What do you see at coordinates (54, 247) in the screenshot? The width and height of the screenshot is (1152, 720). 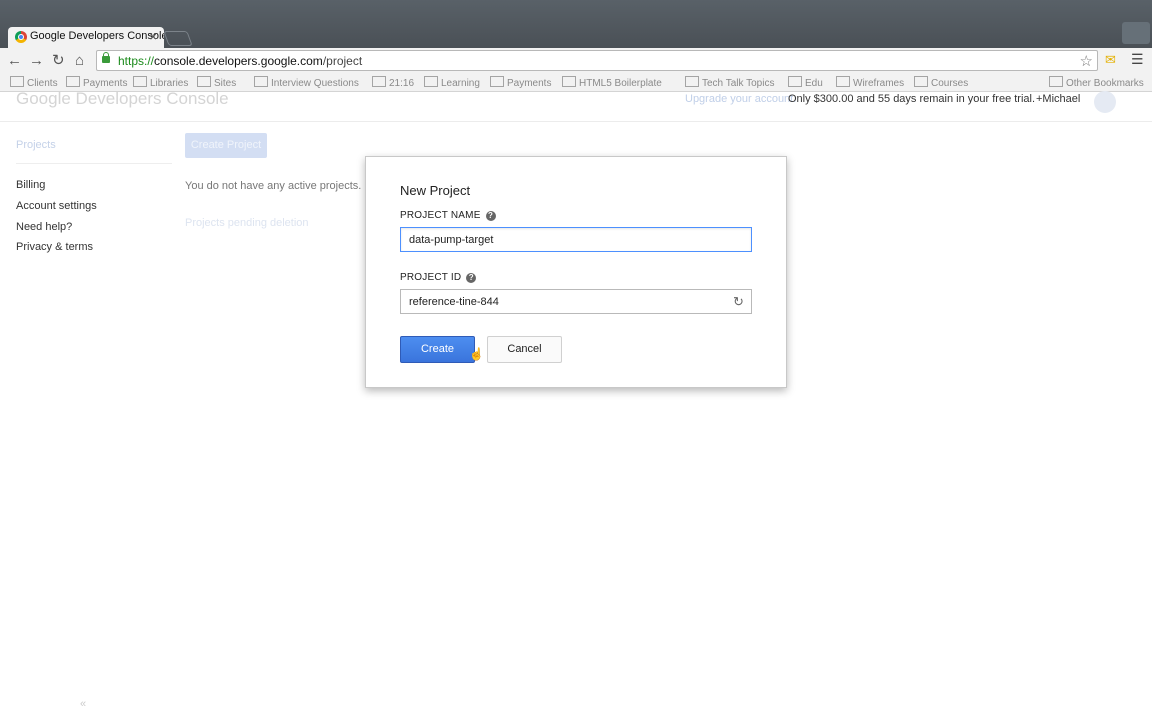 I see `sidebar-item-privacy-terms: Privacy & terms` at bounding box center [54, 247].